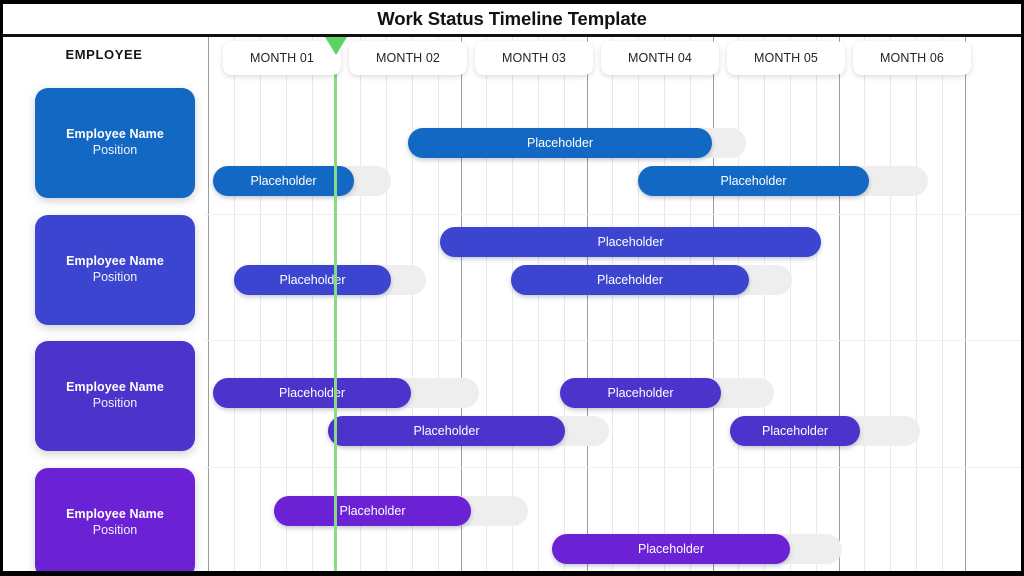 Image resolution: width=1024 pixels, height=576 pixels. I want to click on employee-card-3: Employee Name Position, so click(115, 396).